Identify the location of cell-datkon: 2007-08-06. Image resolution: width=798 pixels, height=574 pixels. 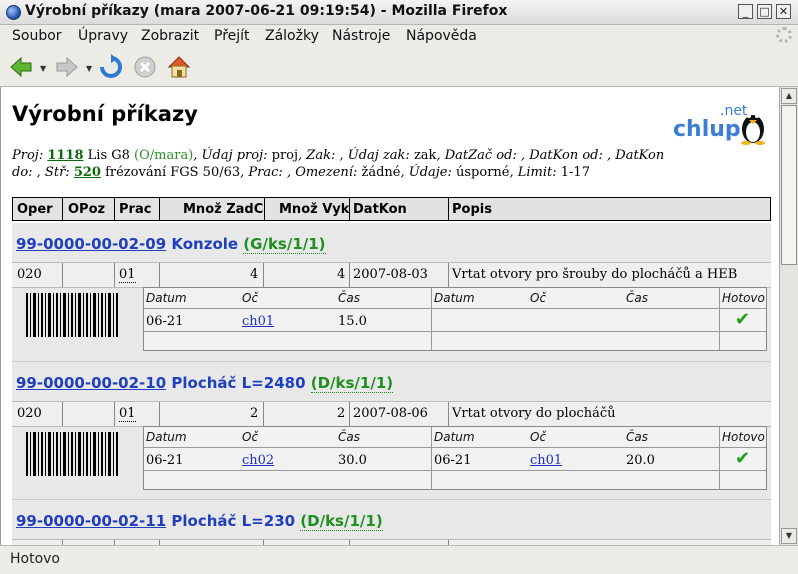
(390, 413).